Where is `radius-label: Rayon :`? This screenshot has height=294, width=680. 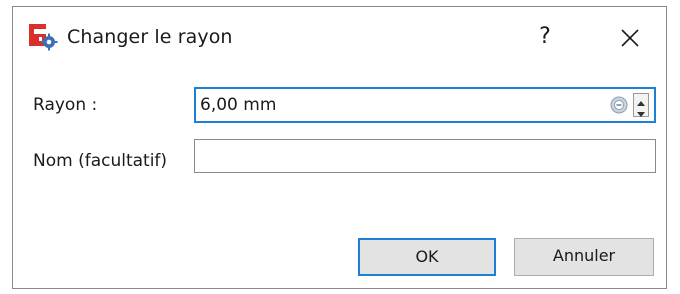
radius-label: Rayon : is located at coordinates (65, 105).